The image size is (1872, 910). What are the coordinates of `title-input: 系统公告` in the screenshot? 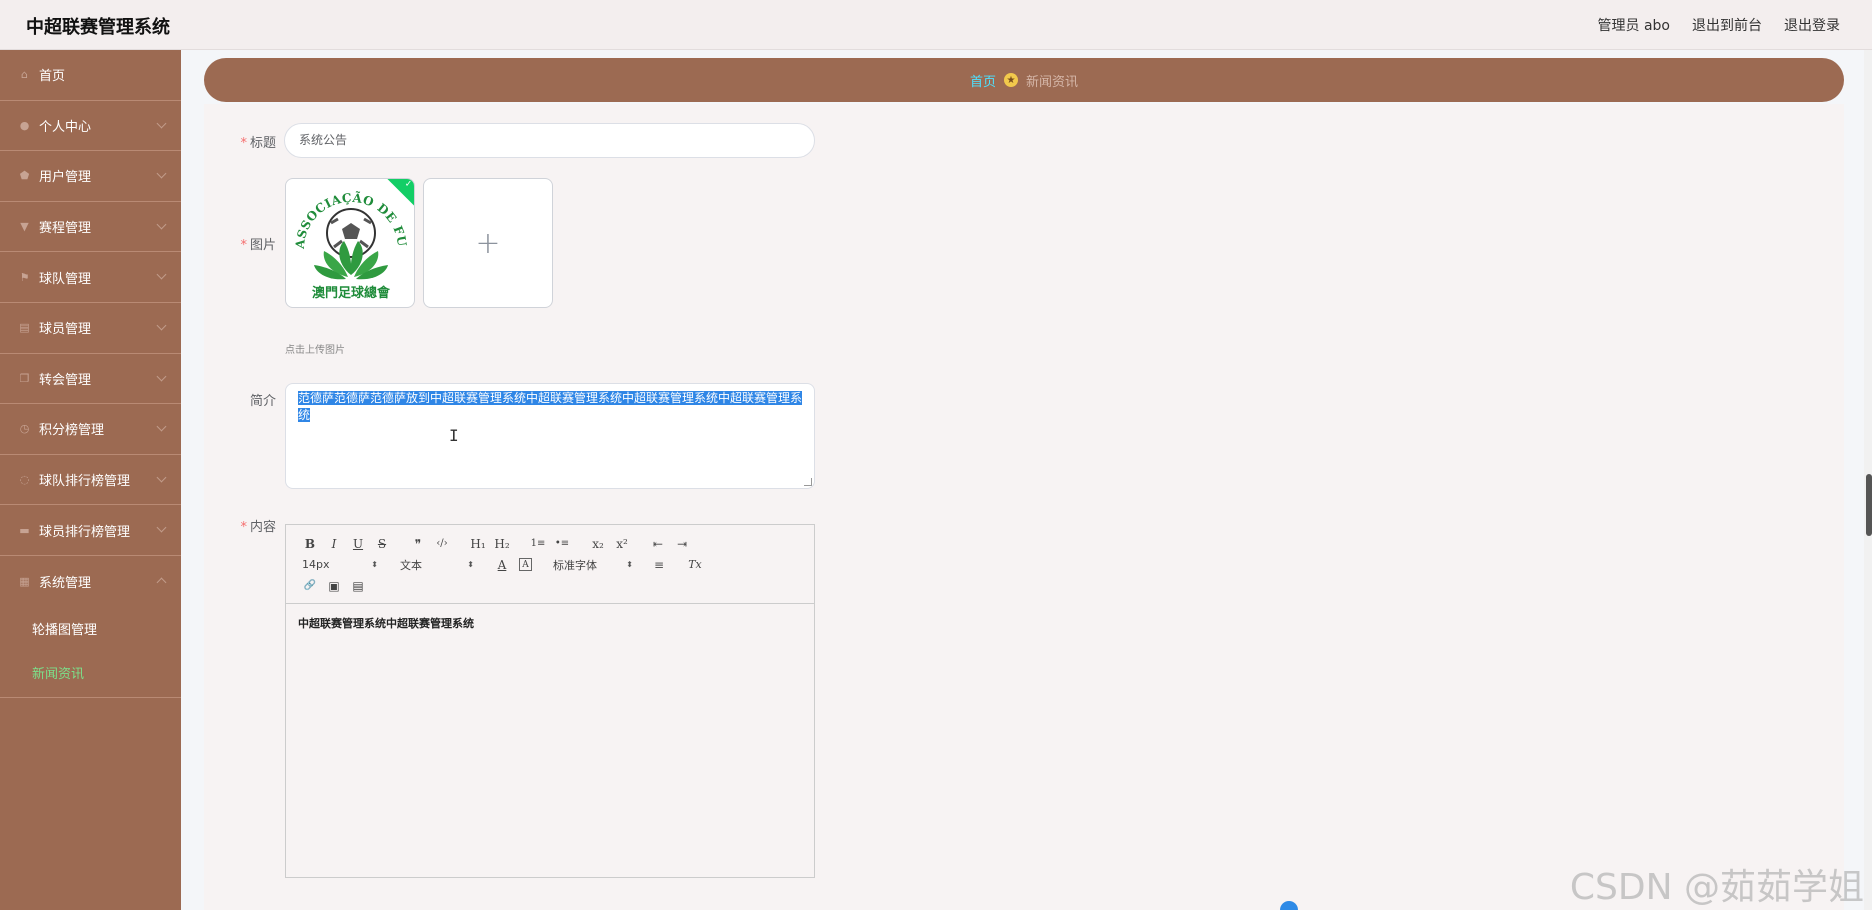 It's located at (549, 140).